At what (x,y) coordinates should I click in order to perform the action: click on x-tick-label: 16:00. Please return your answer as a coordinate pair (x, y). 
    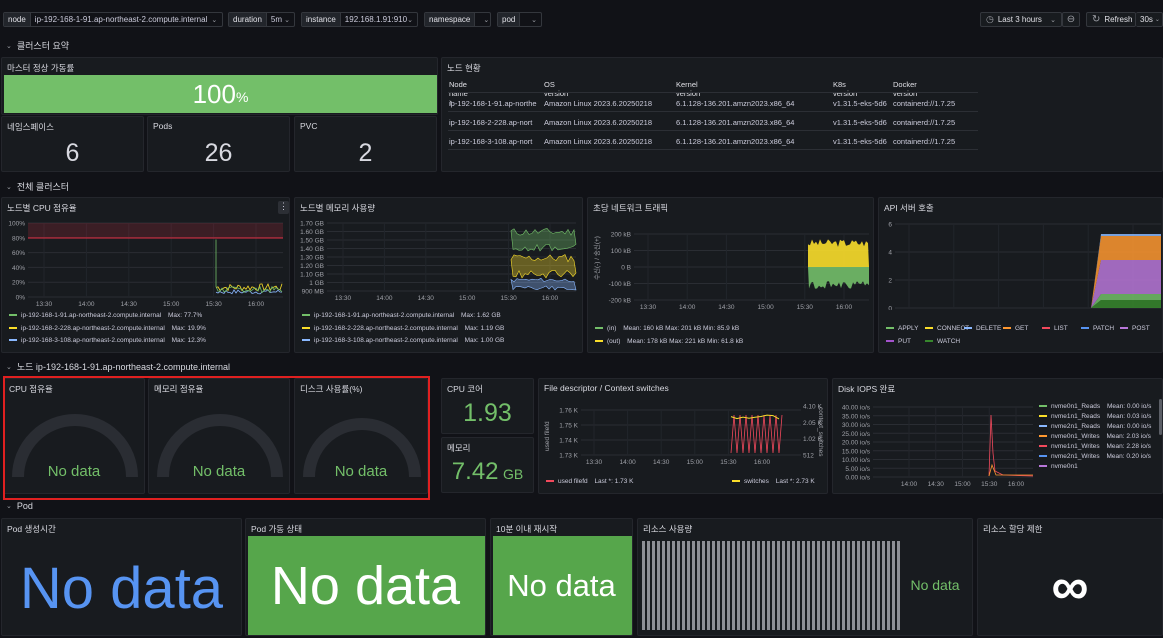
    Looking at the image, I should click on (762, 462).